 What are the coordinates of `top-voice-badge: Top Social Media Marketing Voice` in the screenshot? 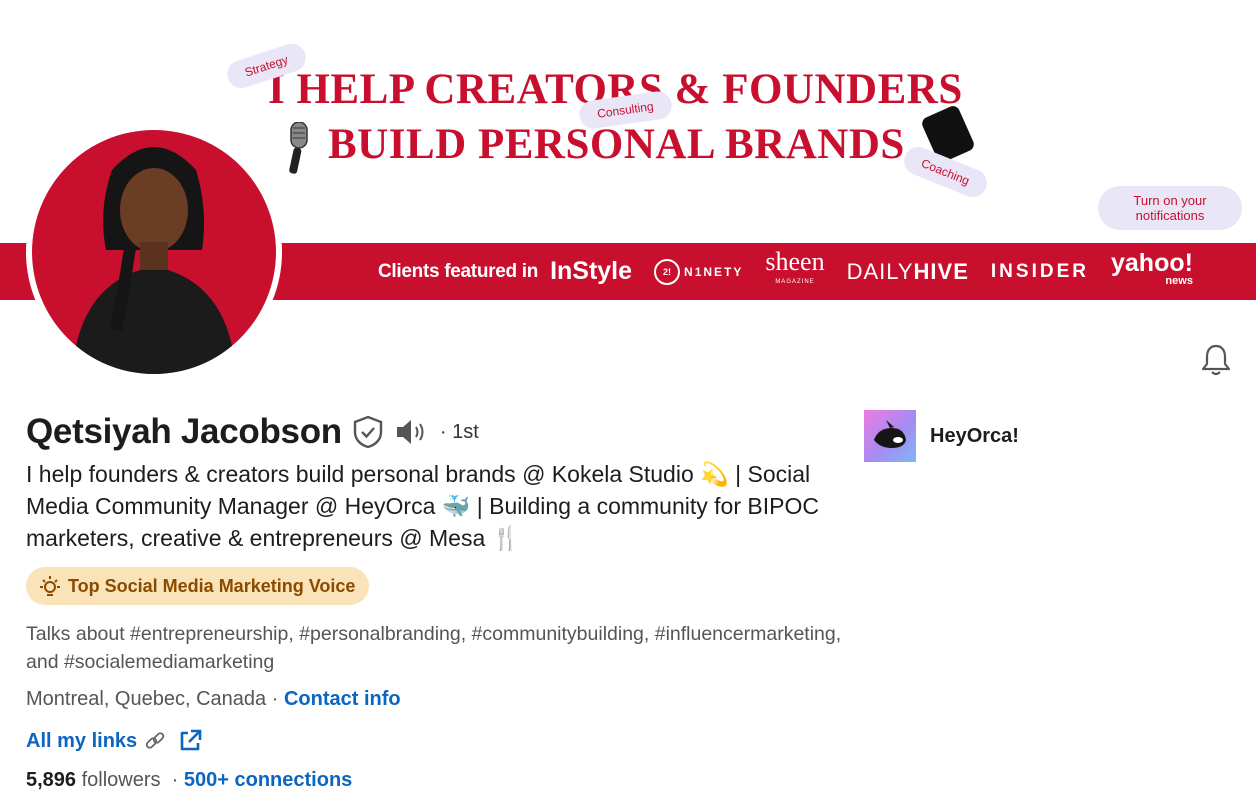 It's located at (198, 586).